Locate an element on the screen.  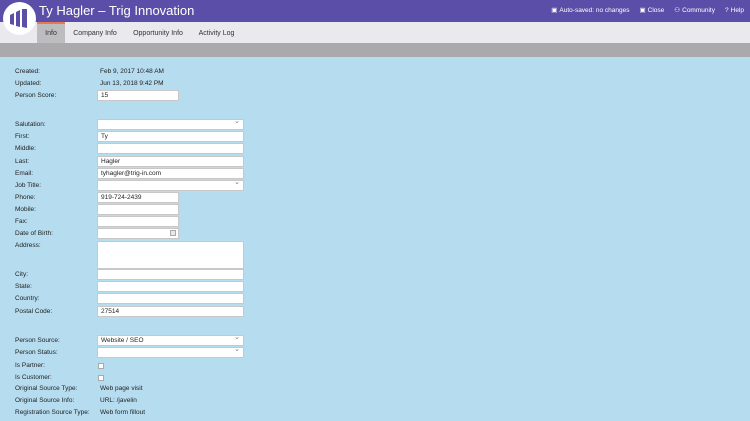
created-label: Created: is located at coordinates (27, 71).